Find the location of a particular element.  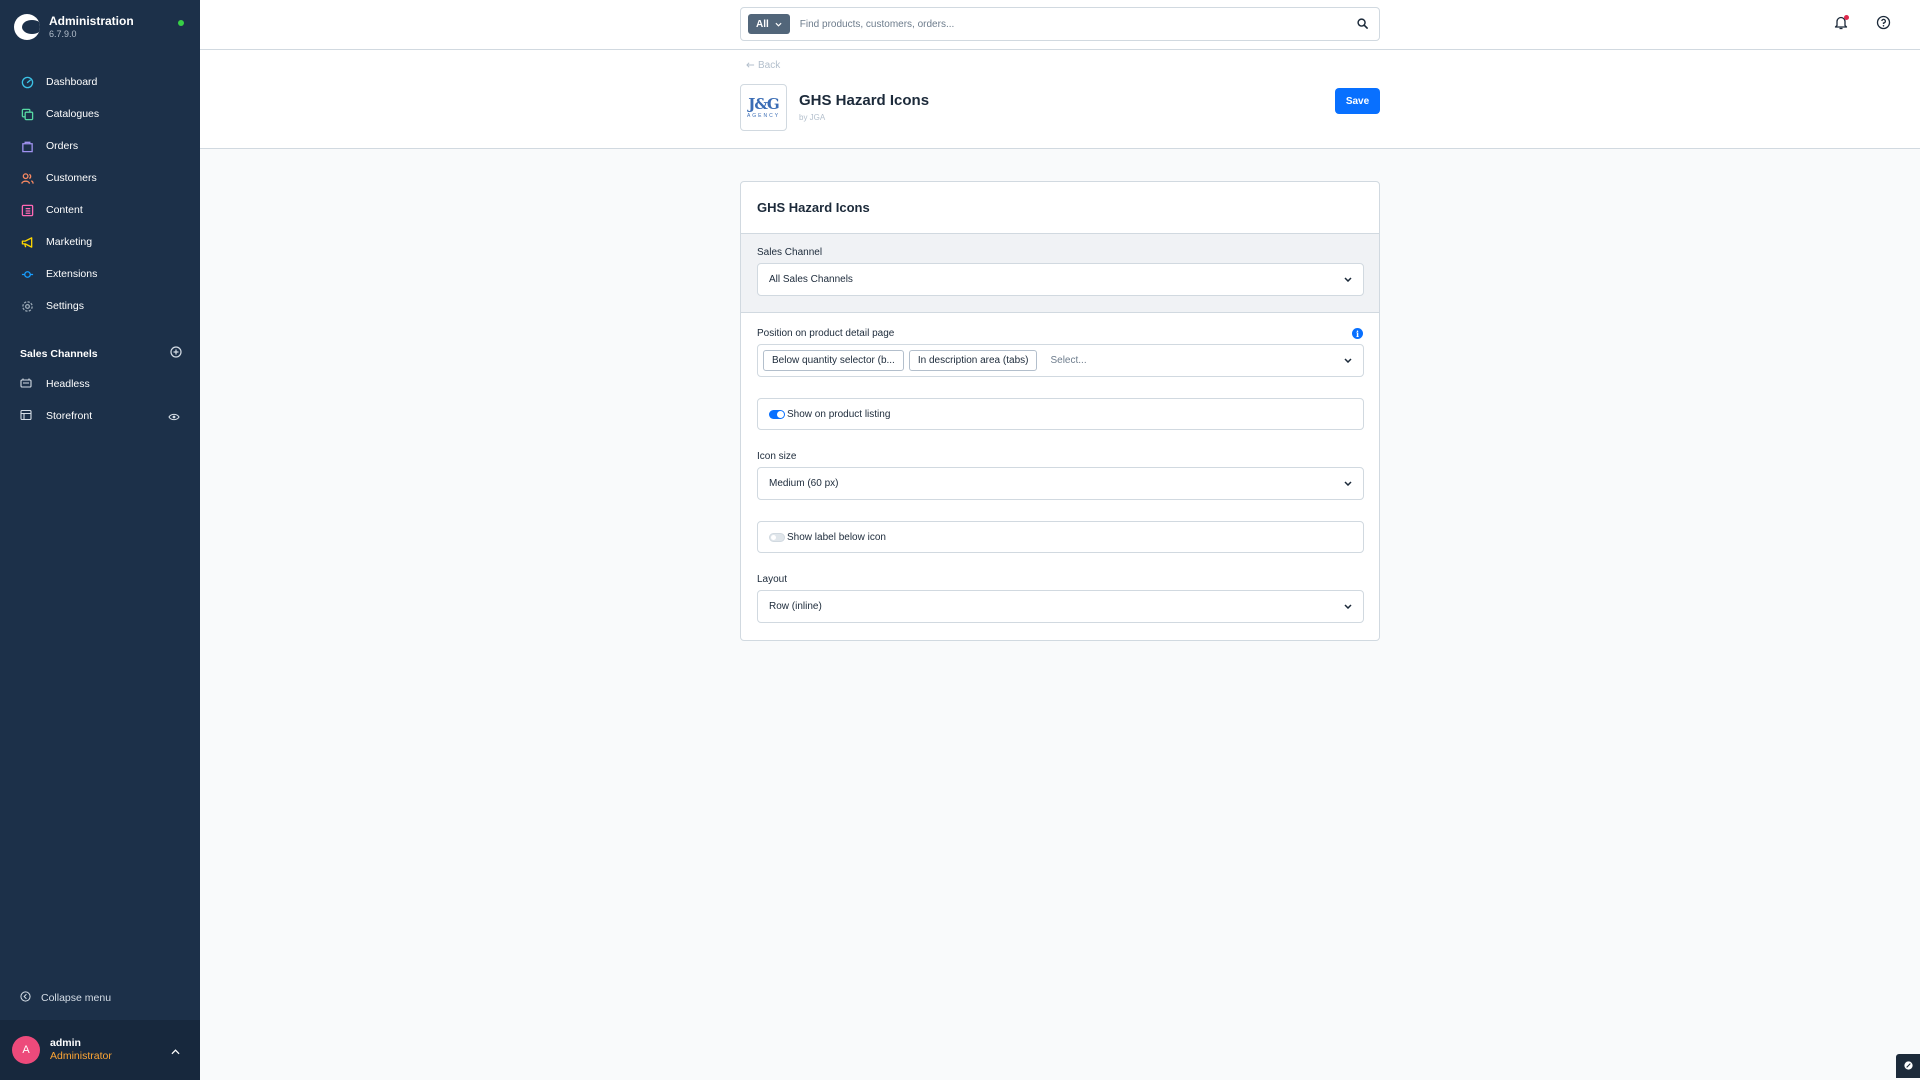

nav-item-marketing: Marketing is located at coordinates (100, 242).